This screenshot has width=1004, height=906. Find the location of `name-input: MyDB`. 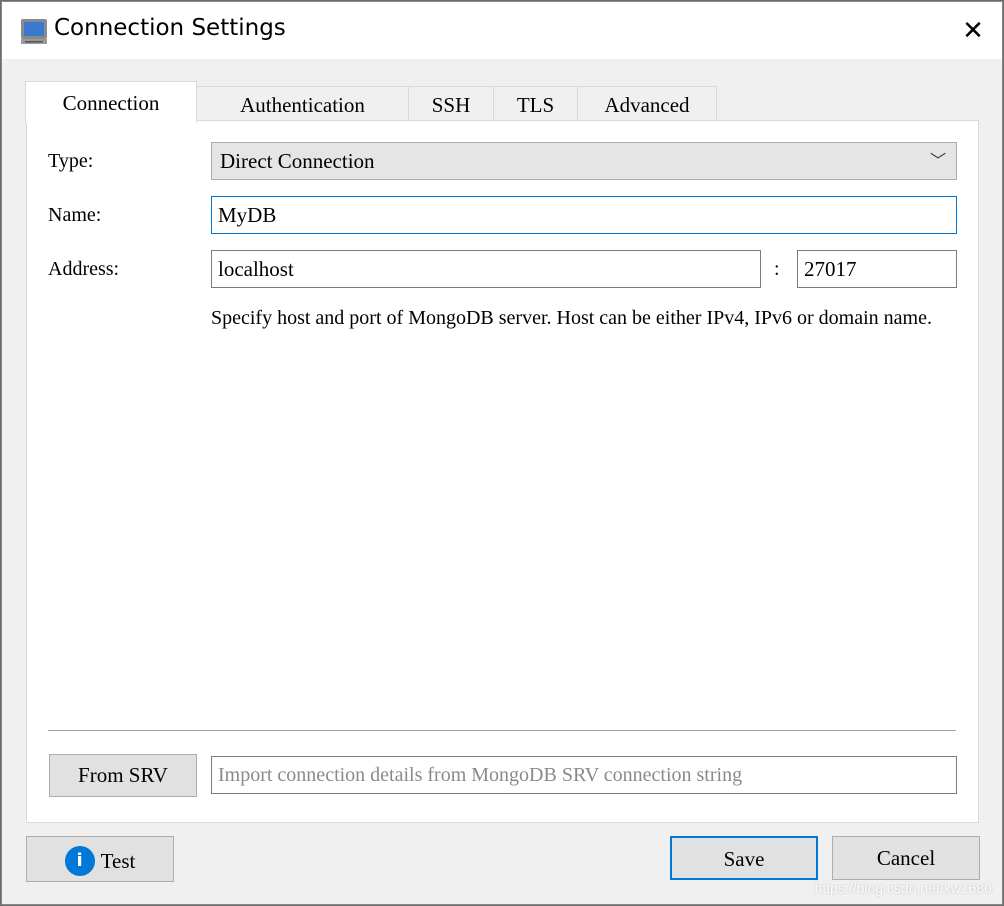

name-input: MyDB is located at coordinates (584, 215).